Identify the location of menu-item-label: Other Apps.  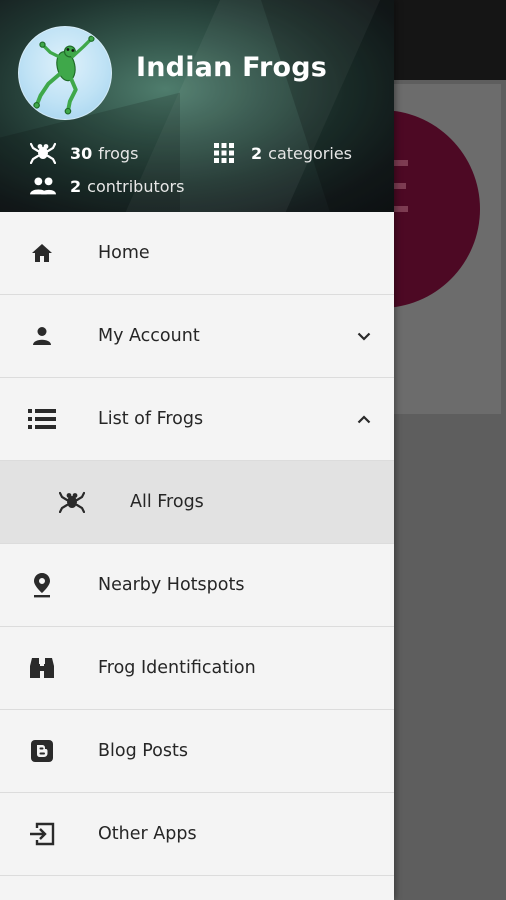
(147, 834).